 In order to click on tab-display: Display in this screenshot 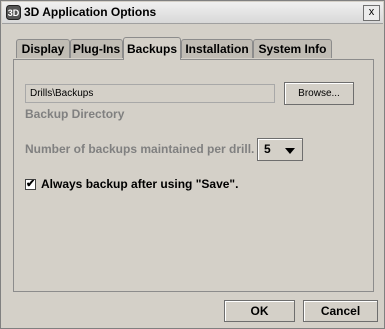, I will do `click(43, 48)`.